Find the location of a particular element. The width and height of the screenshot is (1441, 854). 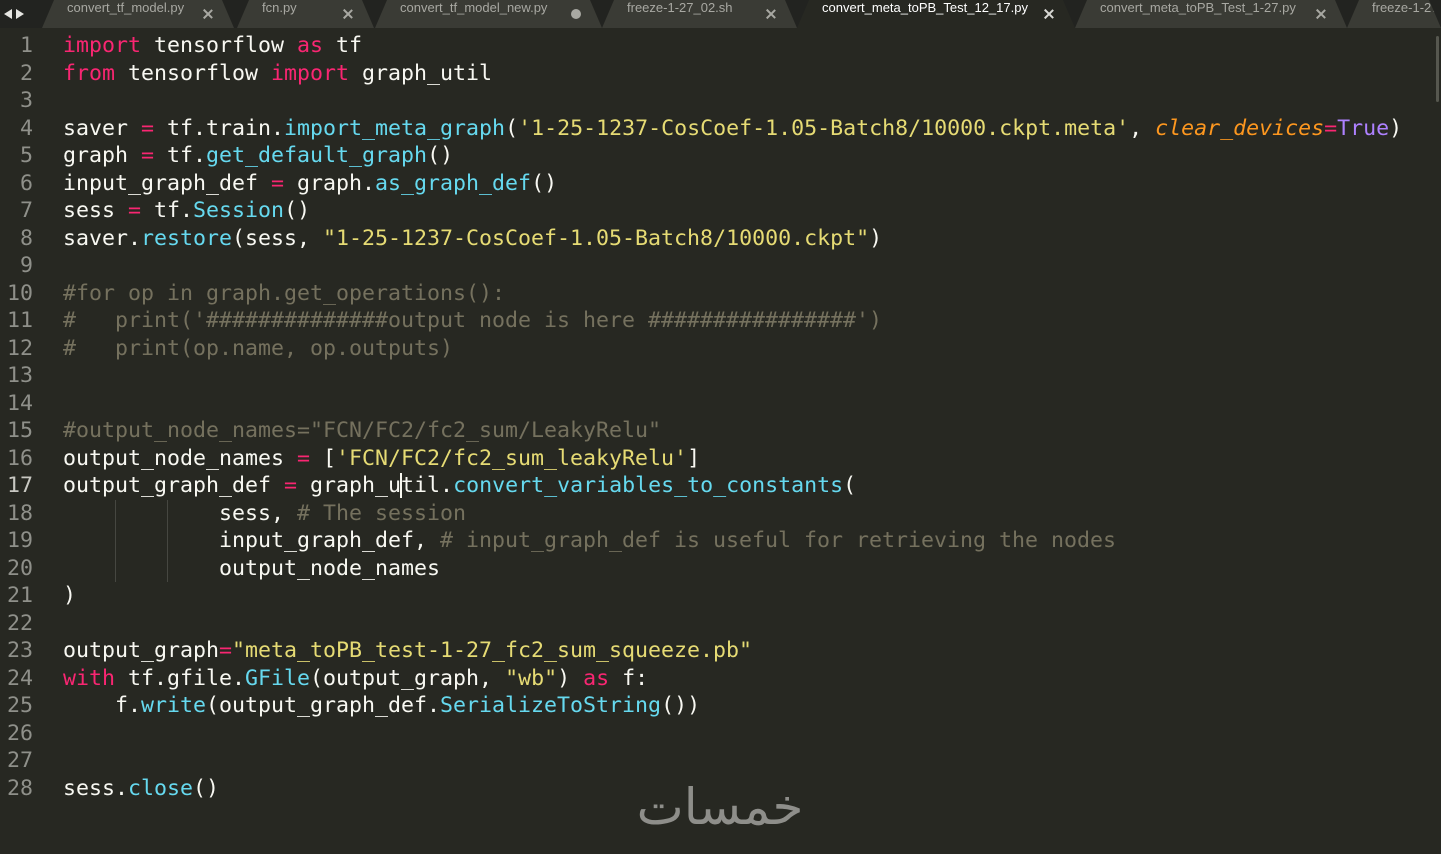

line-number: 12 is located at coordinates (19, 348).